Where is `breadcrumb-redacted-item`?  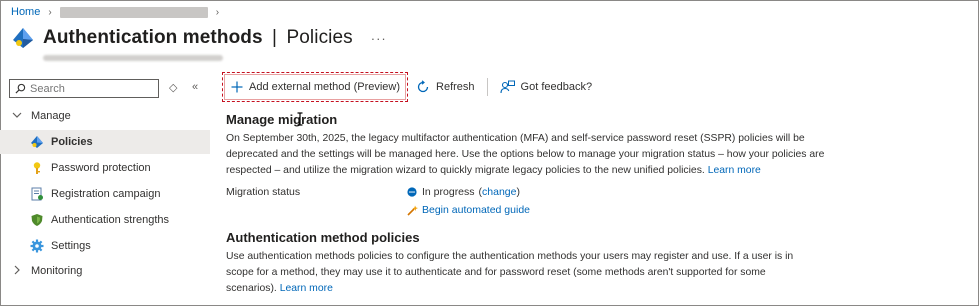
breadcrumb-redacted-item is located at coordinates (133, 12).